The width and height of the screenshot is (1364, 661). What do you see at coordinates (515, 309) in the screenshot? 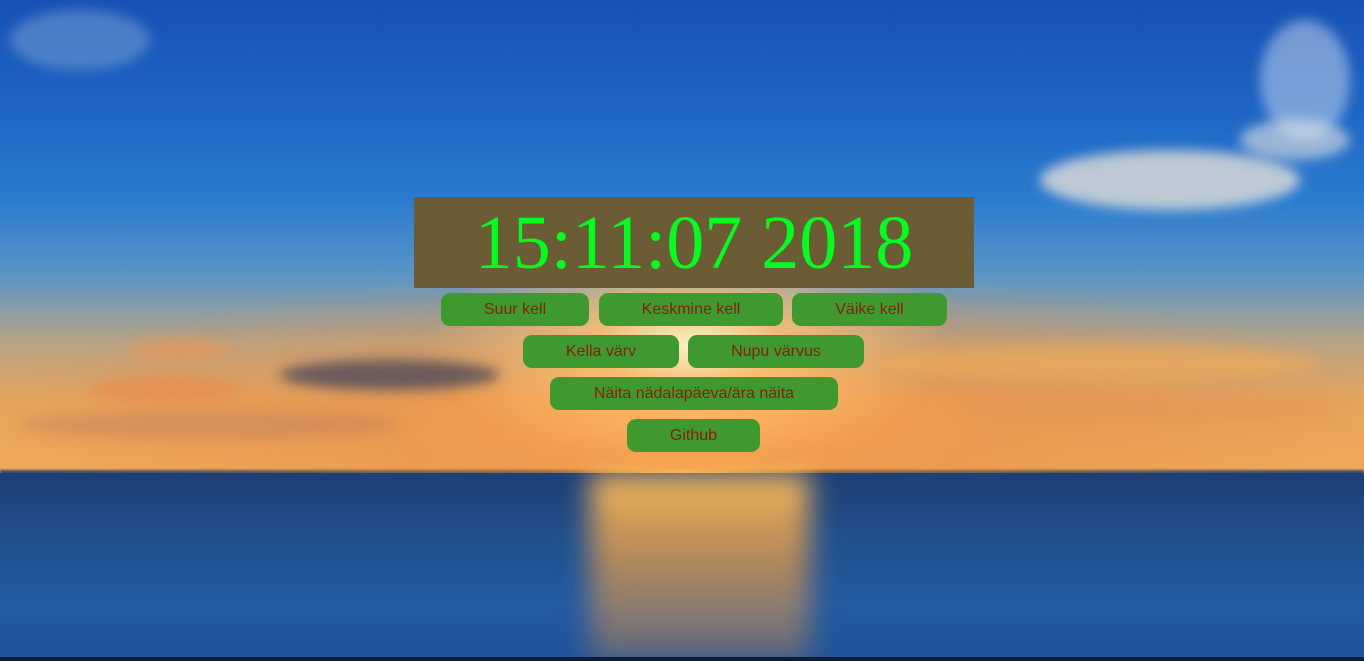
I see `large-clock-button: Suur kell` at bounding box center [515, 309].